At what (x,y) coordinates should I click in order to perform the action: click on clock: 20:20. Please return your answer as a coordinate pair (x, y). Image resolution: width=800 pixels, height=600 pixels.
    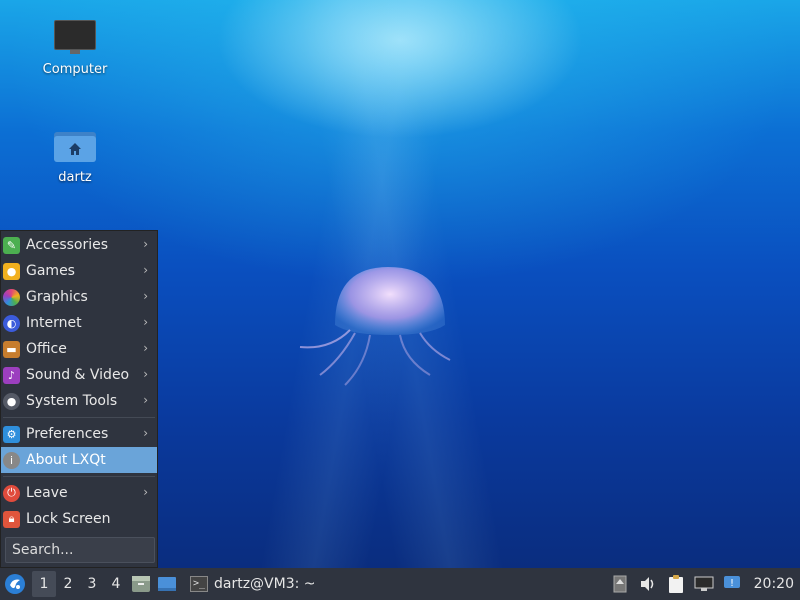
    Looking at the image, I should click on (773, 584).